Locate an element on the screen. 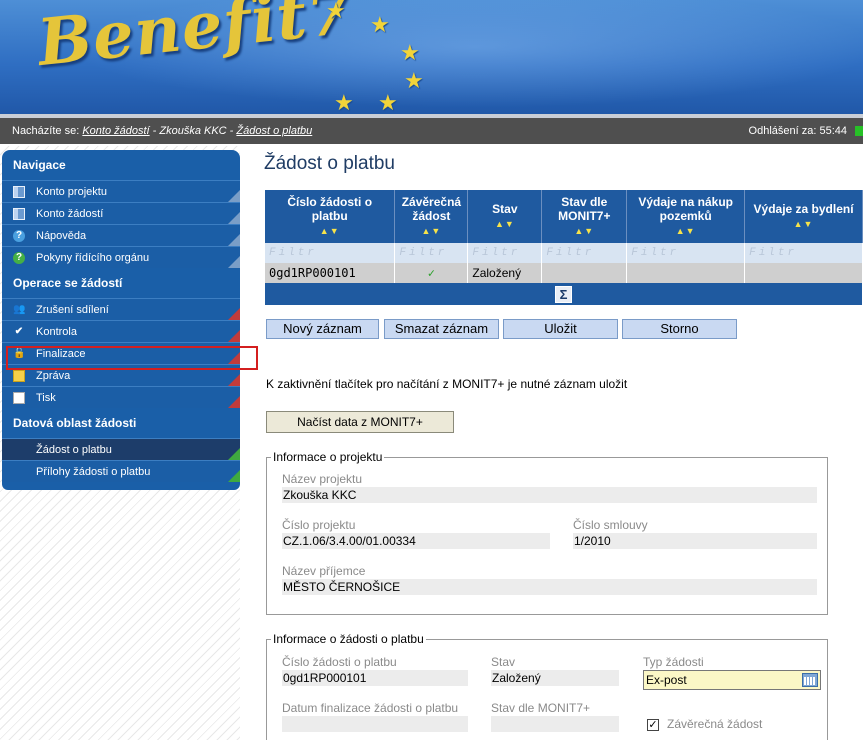 Image resolution: width=863 pixels, height=740 pixels. delete-record-button: Smazat záznam is located at coordinates (441, 329).